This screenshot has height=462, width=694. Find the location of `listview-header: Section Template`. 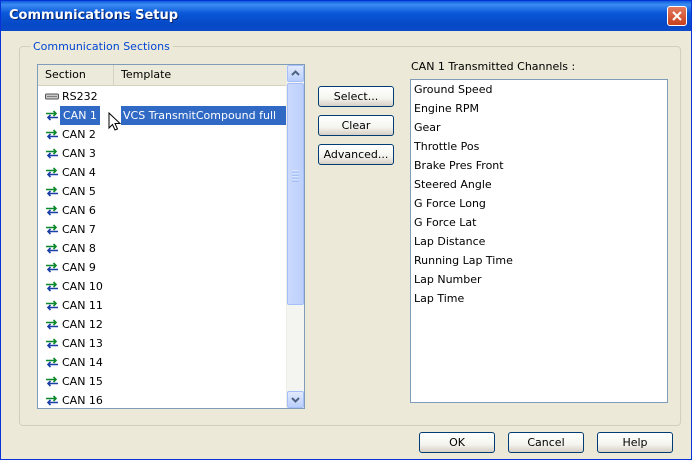

listview-header: Section Template is located at coordinates (163, 75).